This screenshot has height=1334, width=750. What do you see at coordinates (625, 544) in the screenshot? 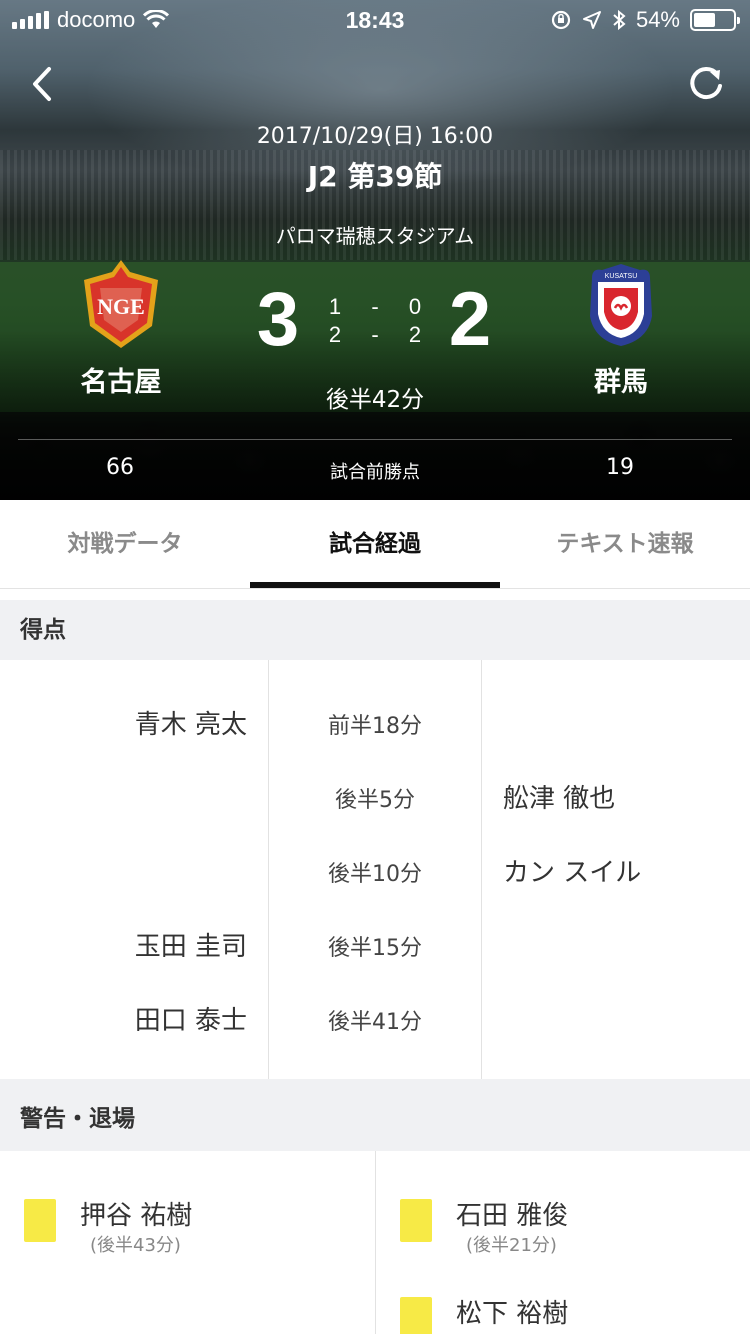
I see `tab-text-live: テキスト速報` at bounding box center [625, 544].